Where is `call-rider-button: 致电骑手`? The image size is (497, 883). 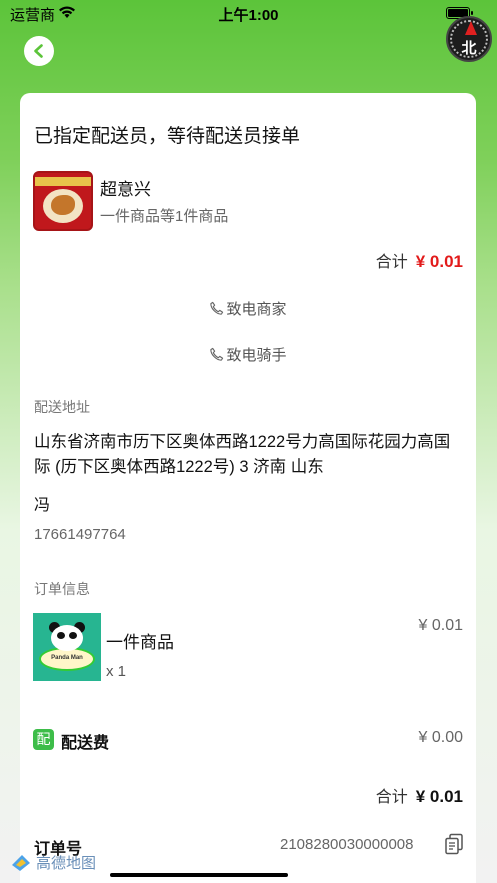
call-rider-button: 致电骑手 is located at coordinates (248, 354).